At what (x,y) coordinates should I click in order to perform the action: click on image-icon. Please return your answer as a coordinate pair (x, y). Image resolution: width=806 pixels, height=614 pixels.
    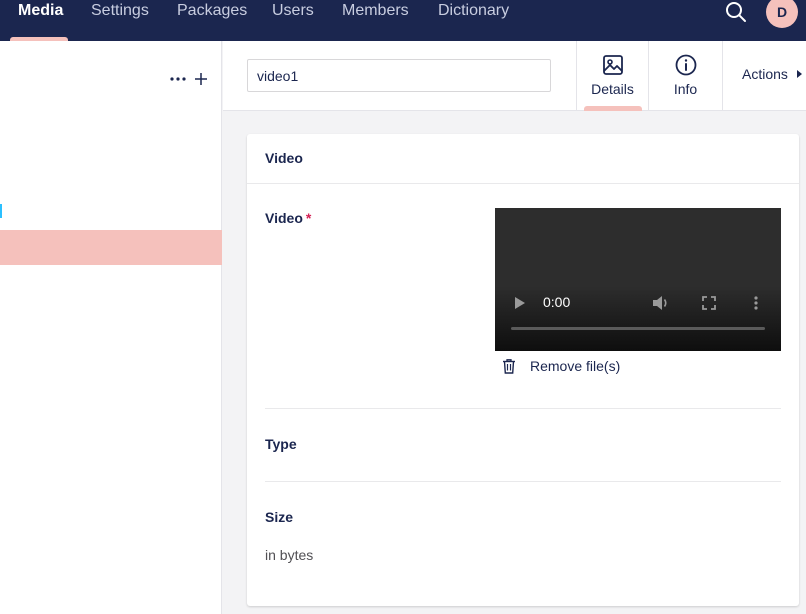
    Looking at the image, I should click on (613, 65).